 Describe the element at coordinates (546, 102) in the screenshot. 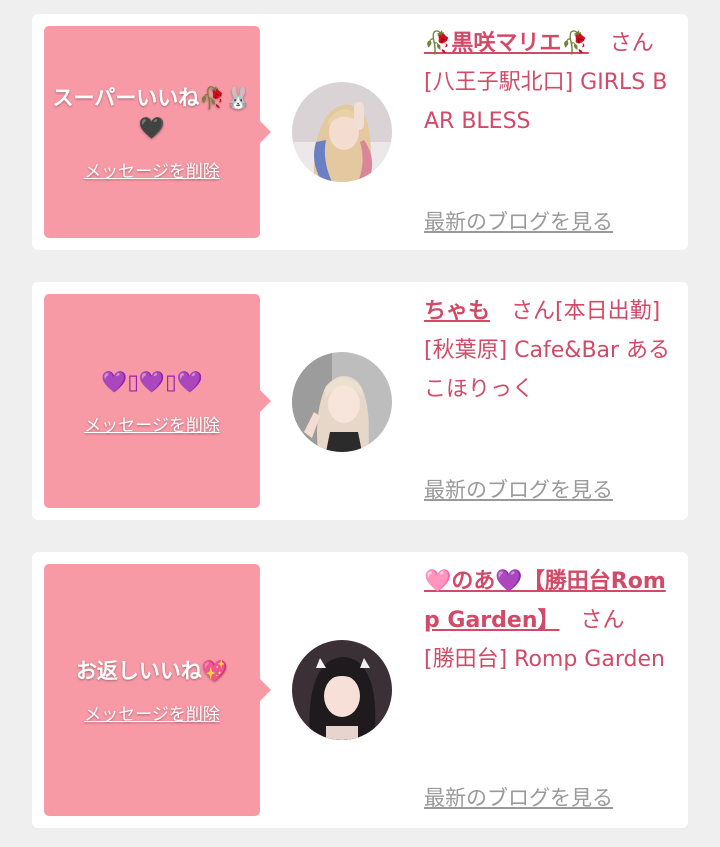

I see `shop-label: [八王子駅北口] GIRLS BAR BLESS` at that location.